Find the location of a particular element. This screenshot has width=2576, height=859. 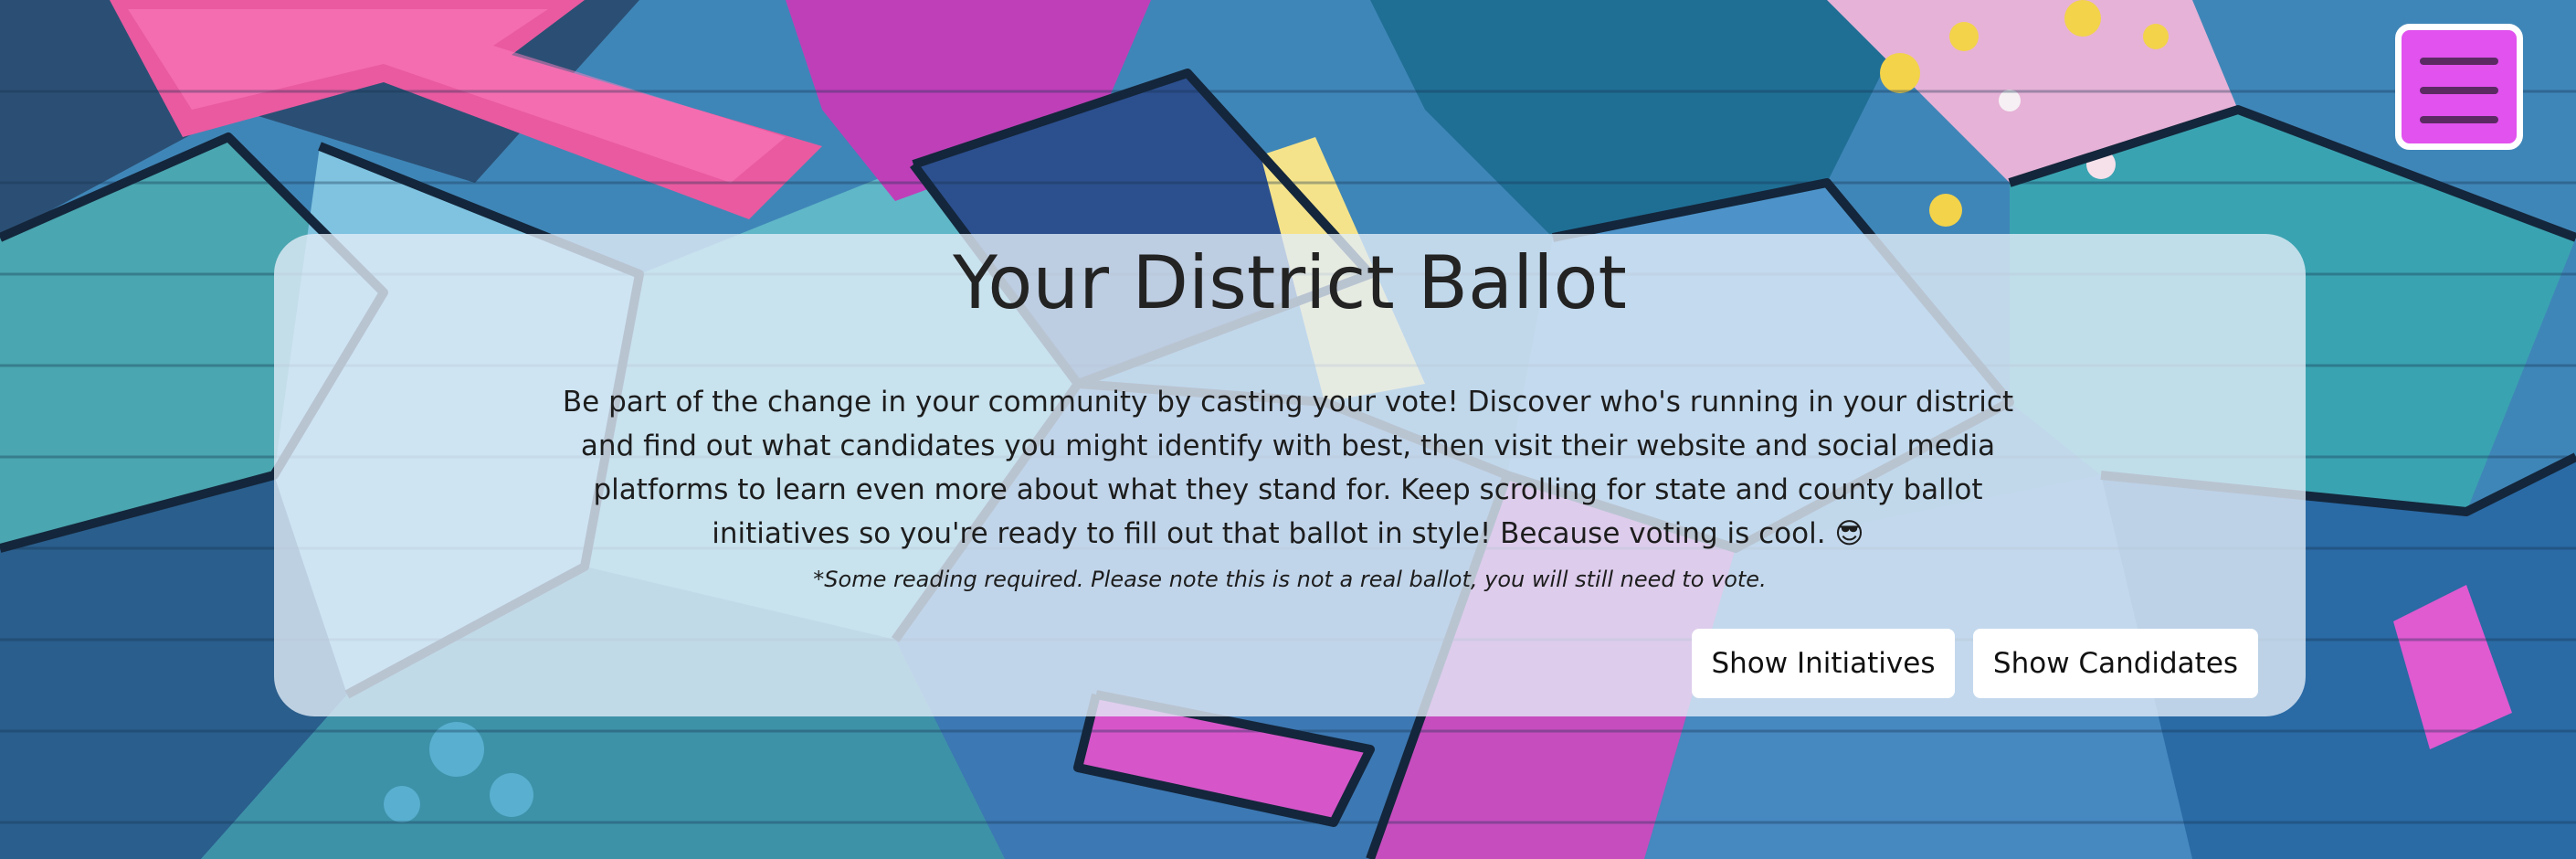

show-candidates-button: Show Candidates is located at coordinates (2115, 663).